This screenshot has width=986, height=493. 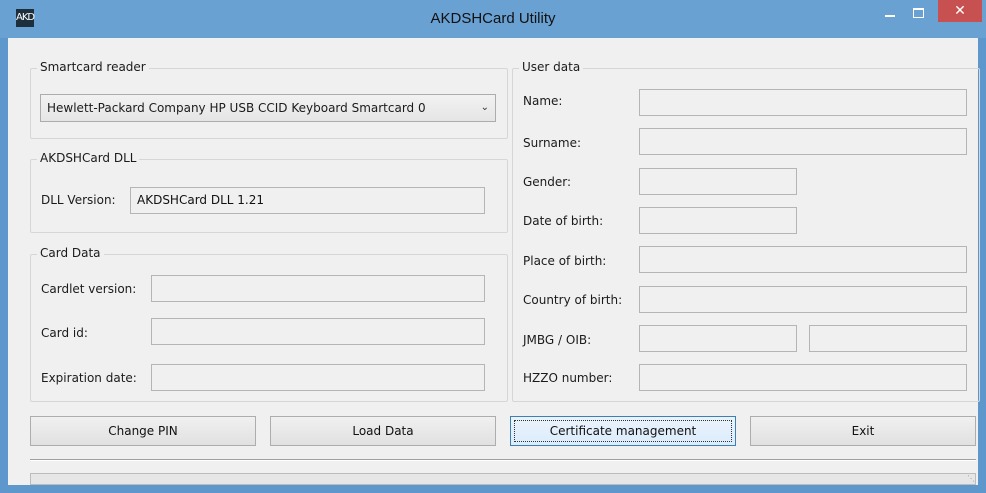 What do you see at coordinates (563, 221) in the screenshot?
I see `date-of-birth-label: Date of birth:` at bounding box center [563, 221].